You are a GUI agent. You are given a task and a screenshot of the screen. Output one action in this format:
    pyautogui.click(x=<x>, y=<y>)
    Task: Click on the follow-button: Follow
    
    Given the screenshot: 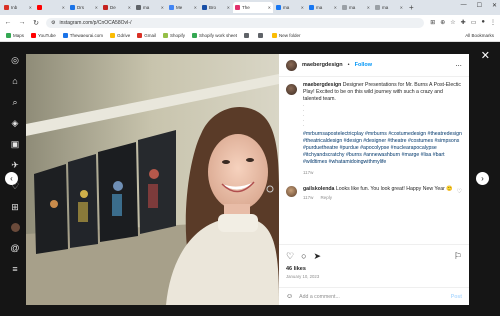 What is the action you would take?
    pyautogui.click(x=363, y=65)
    